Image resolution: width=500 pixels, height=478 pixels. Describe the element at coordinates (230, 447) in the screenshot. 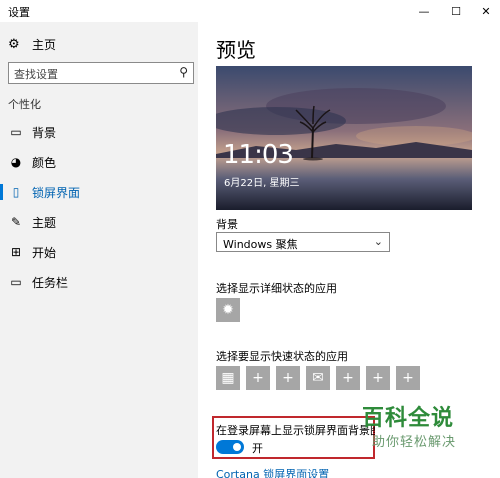

I see `show-background-toggle` at that location.